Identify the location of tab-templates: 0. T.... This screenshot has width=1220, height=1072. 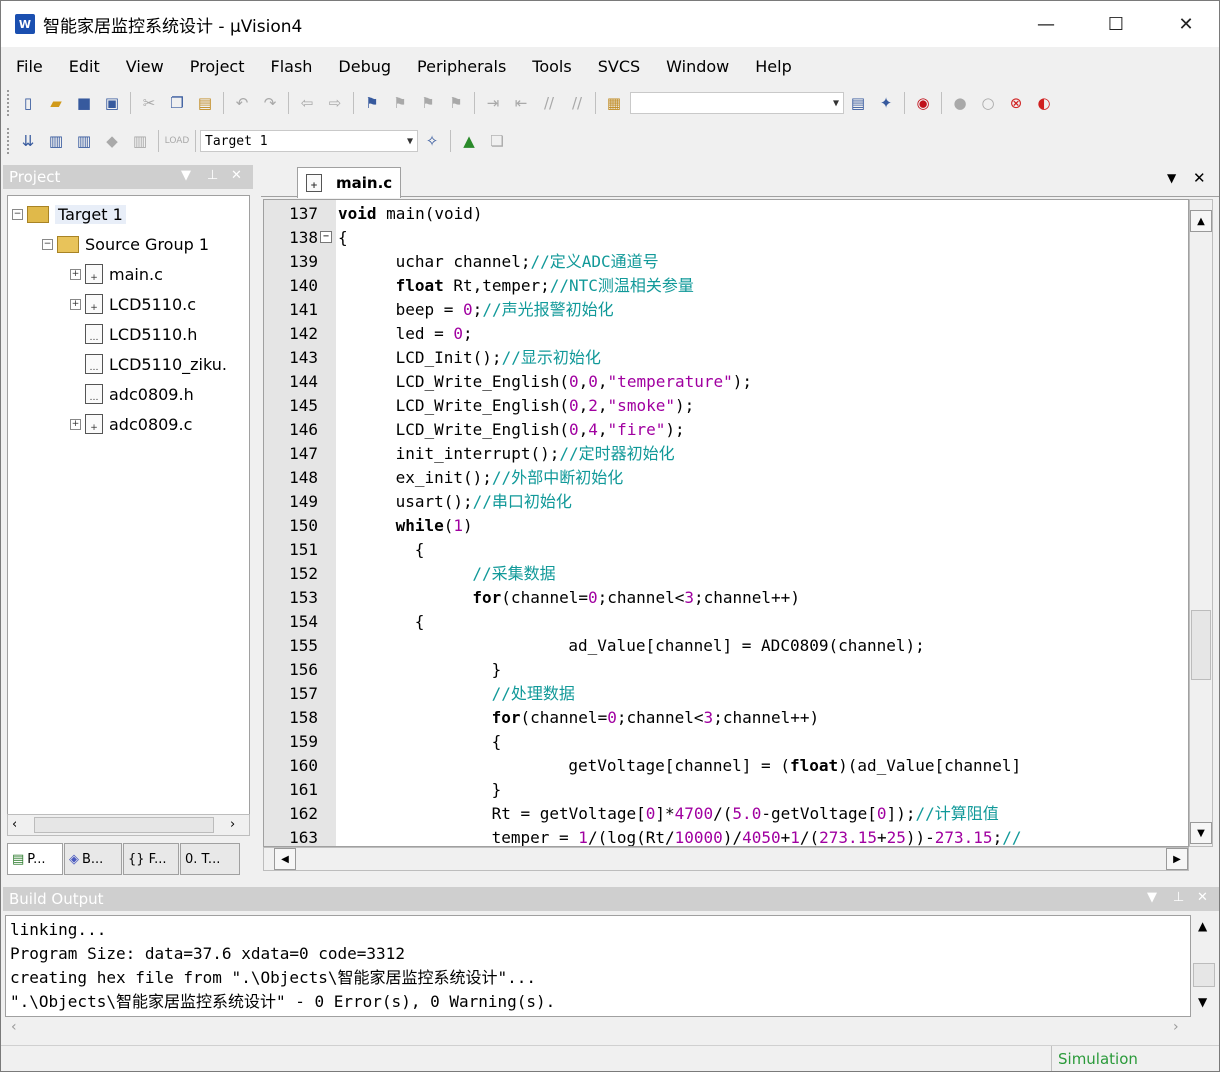
(210, 859).